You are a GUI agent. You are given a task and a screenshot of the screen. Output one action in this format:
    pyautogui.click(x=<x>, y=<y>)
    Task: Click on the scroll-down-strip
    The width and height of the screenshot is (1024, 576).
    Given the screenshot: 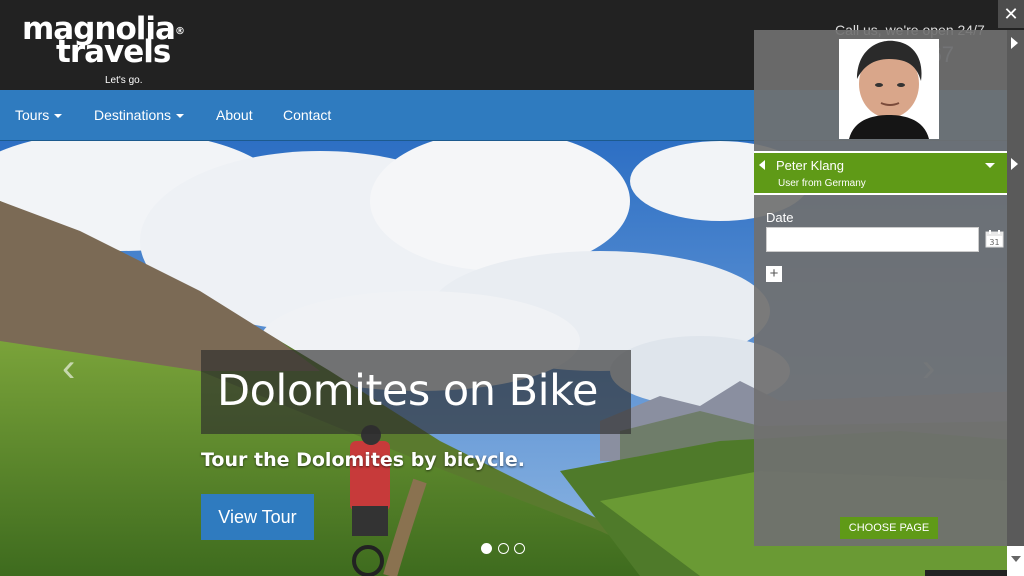 What is the action you would take?
    pyautogui.click(x=1015, y=561)
    